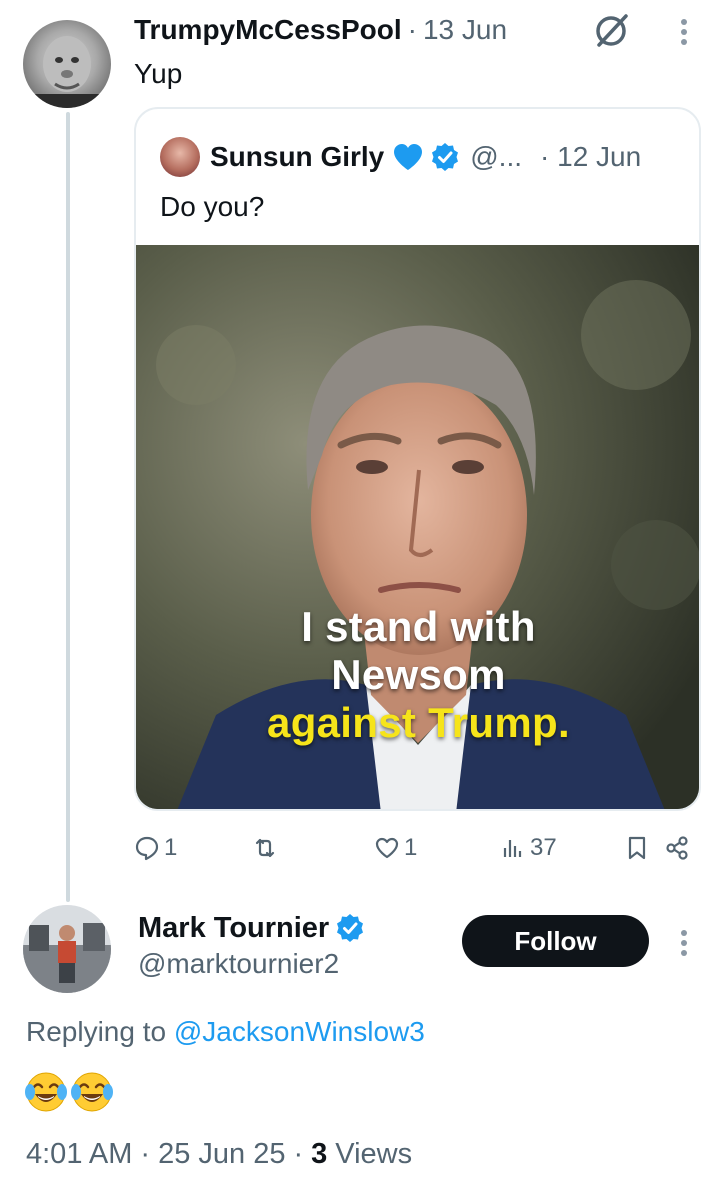 This screenshot has height=1200, width=727. I want to click on repost-icon, so click(265, 848).